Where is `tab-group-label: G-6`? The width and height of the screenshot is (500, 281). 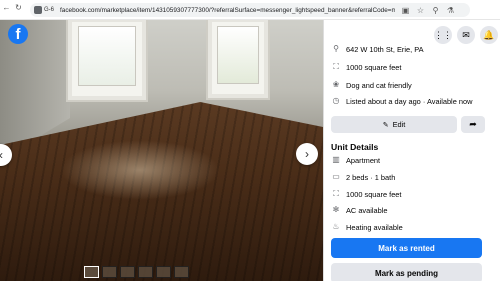
tab-group-label: G-6 is located at coordinates (49, 10).